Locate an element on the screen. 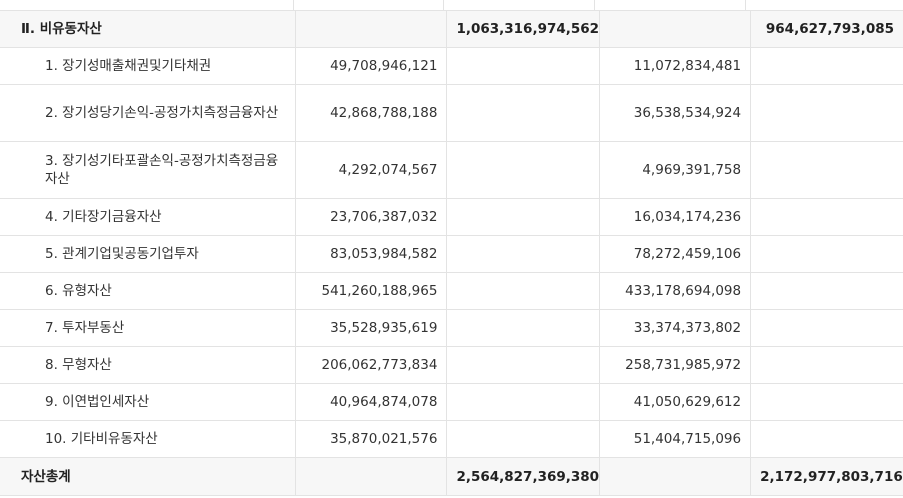  table-row: 8. 무형자산 206,062,773,834 258,731,985,972 is located at coordinates (451, 365).